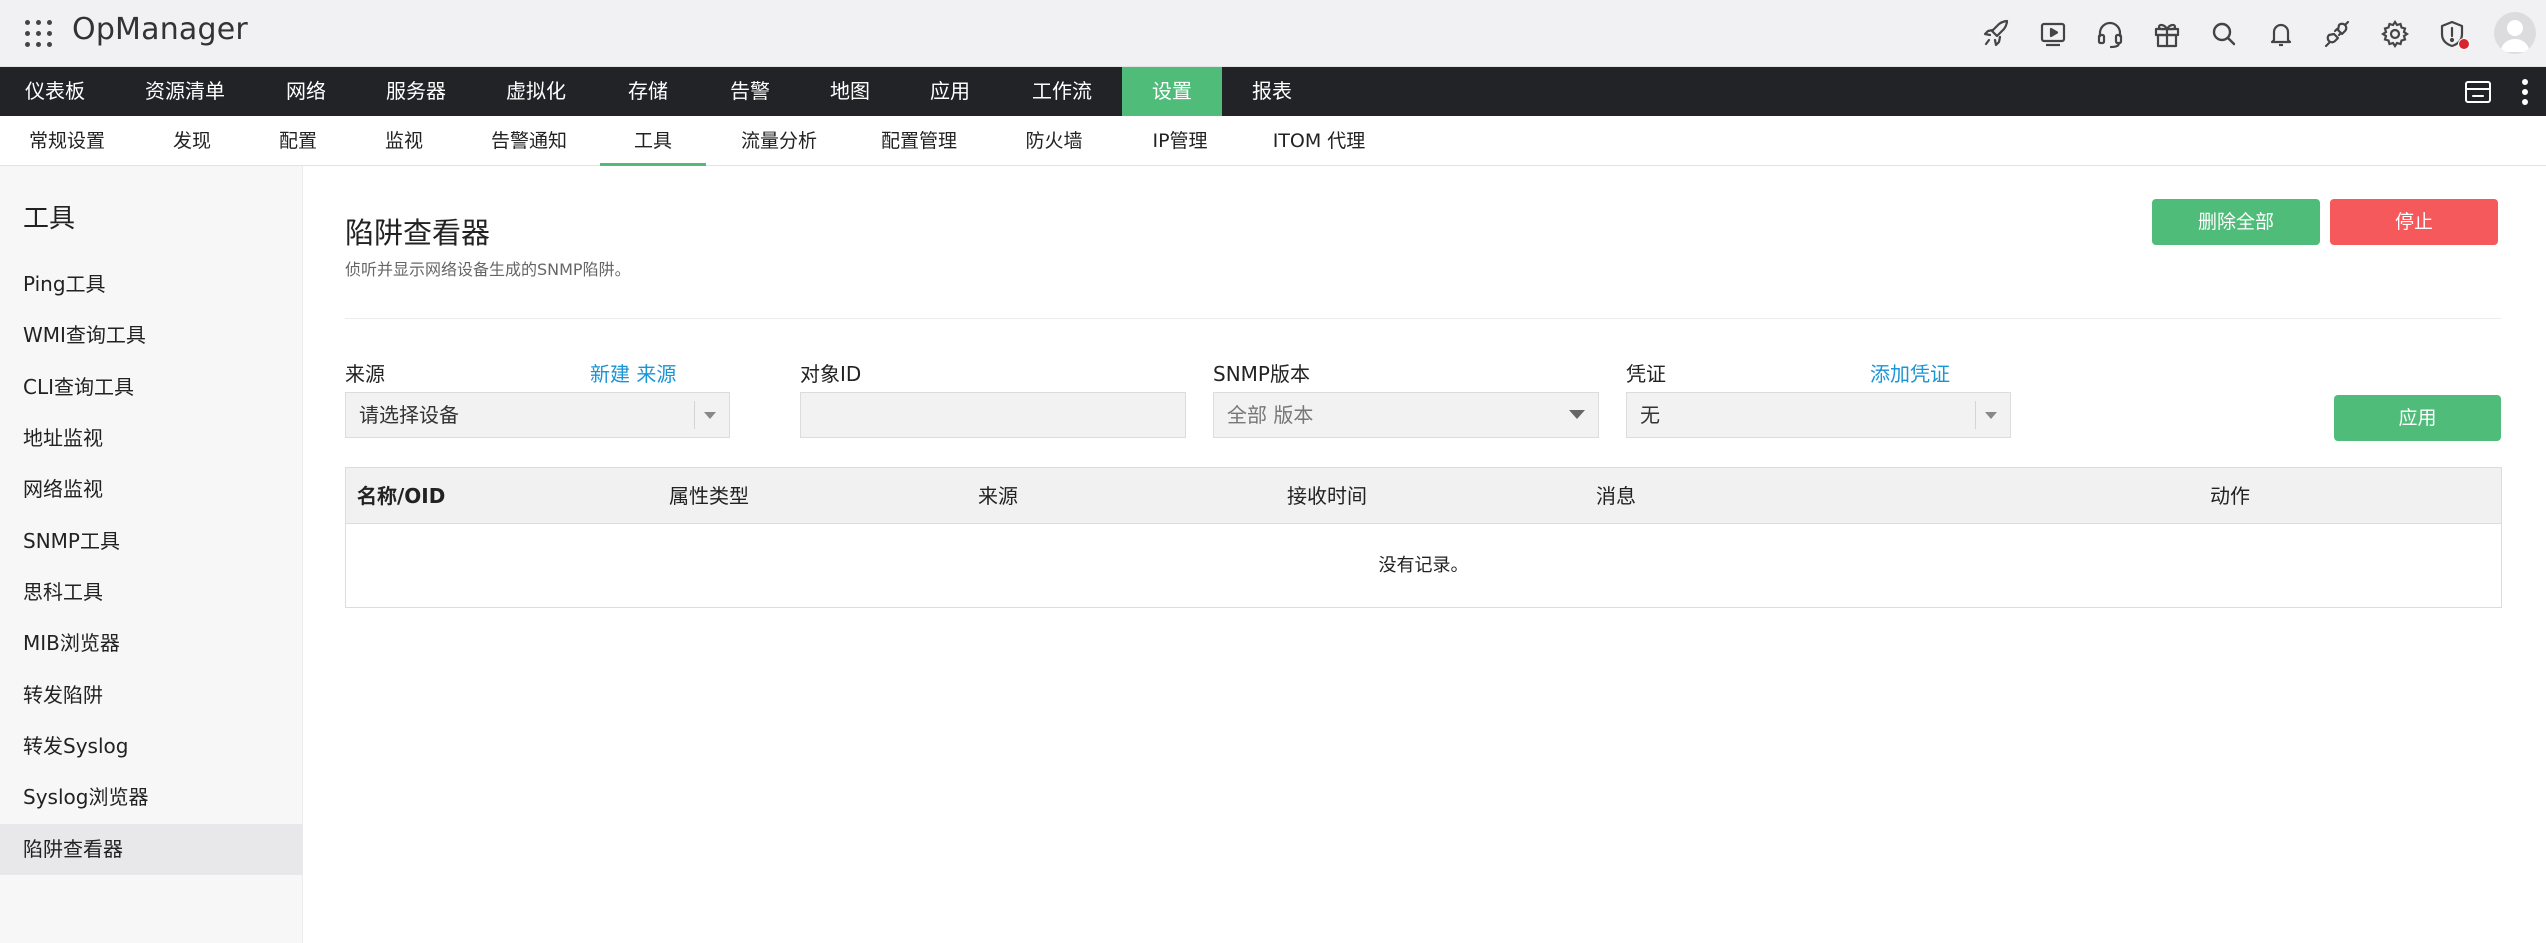 This screenshot has height=943, width=2546. Describe the element at coordinates (1646, 374) in the screenshot. I see `credential-label: 凭证` at that location.